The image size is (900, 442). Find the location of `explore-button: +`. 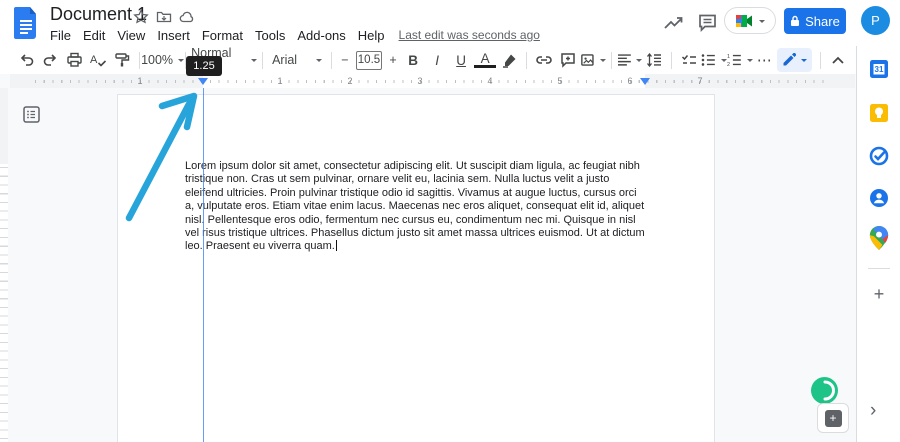

explore-button: + is located at coordinates (833, 418).